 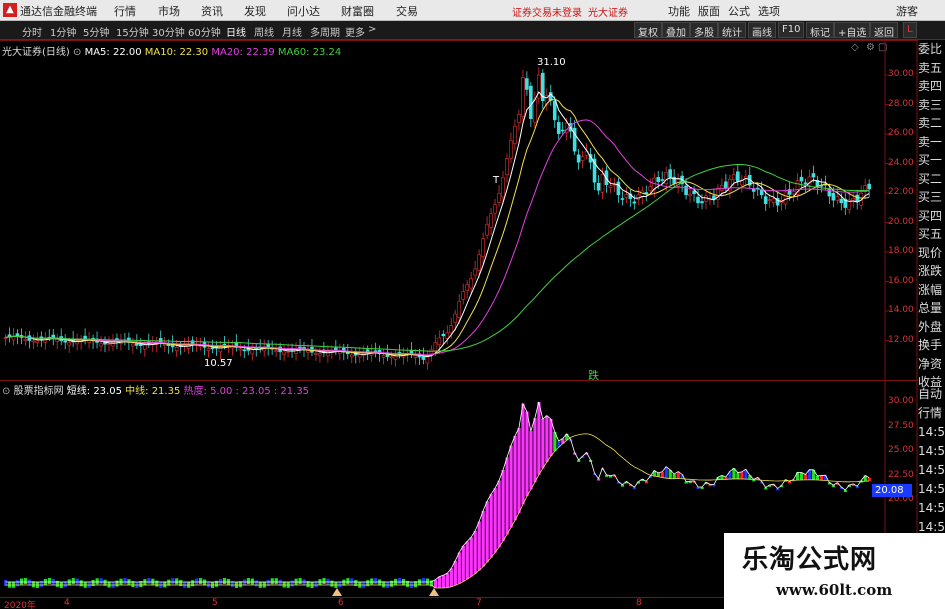 I want to click on period-tab-30min: 30分钟, so click(x=168, y=31).